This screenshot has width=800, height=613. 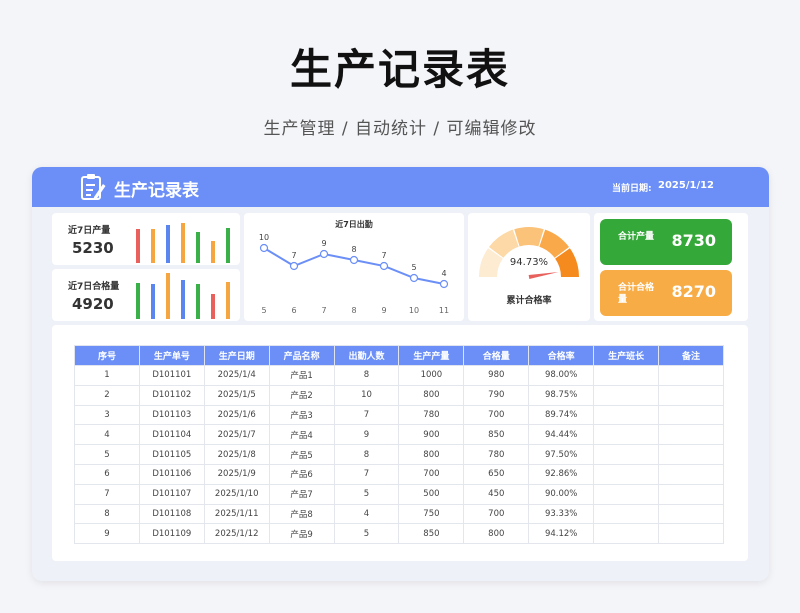 What do you see at coordinates (171, 375) in the screenshot?
I see `table-cell: D101101` at bounding box center [171, 375].